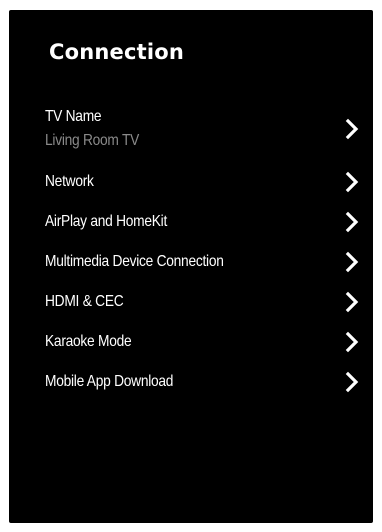 The width and height of the screenshot is (382, 532). I want to click on menu-item-label: Multimedia Device Connection, so click(134, 261).